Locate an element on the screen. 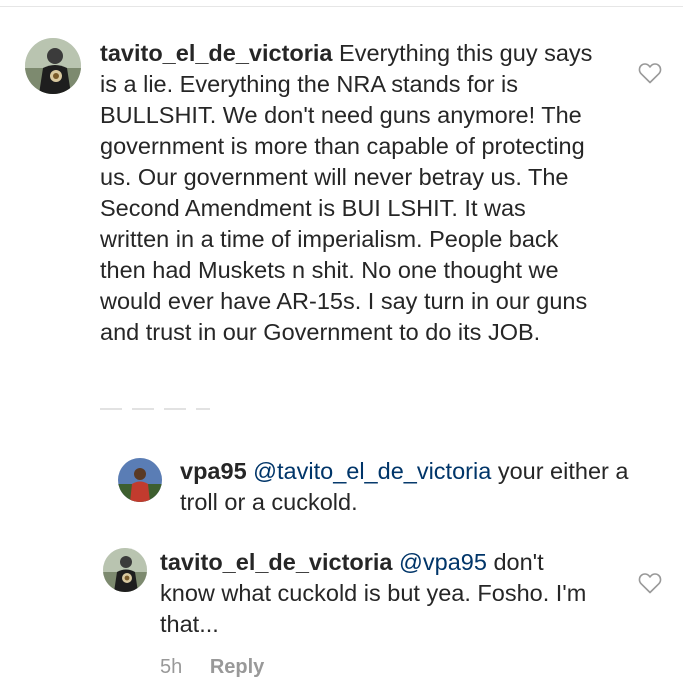 This screenshot has width=683, height=685. reply-mention: @vpa95 is located at coordinates (443, 562).